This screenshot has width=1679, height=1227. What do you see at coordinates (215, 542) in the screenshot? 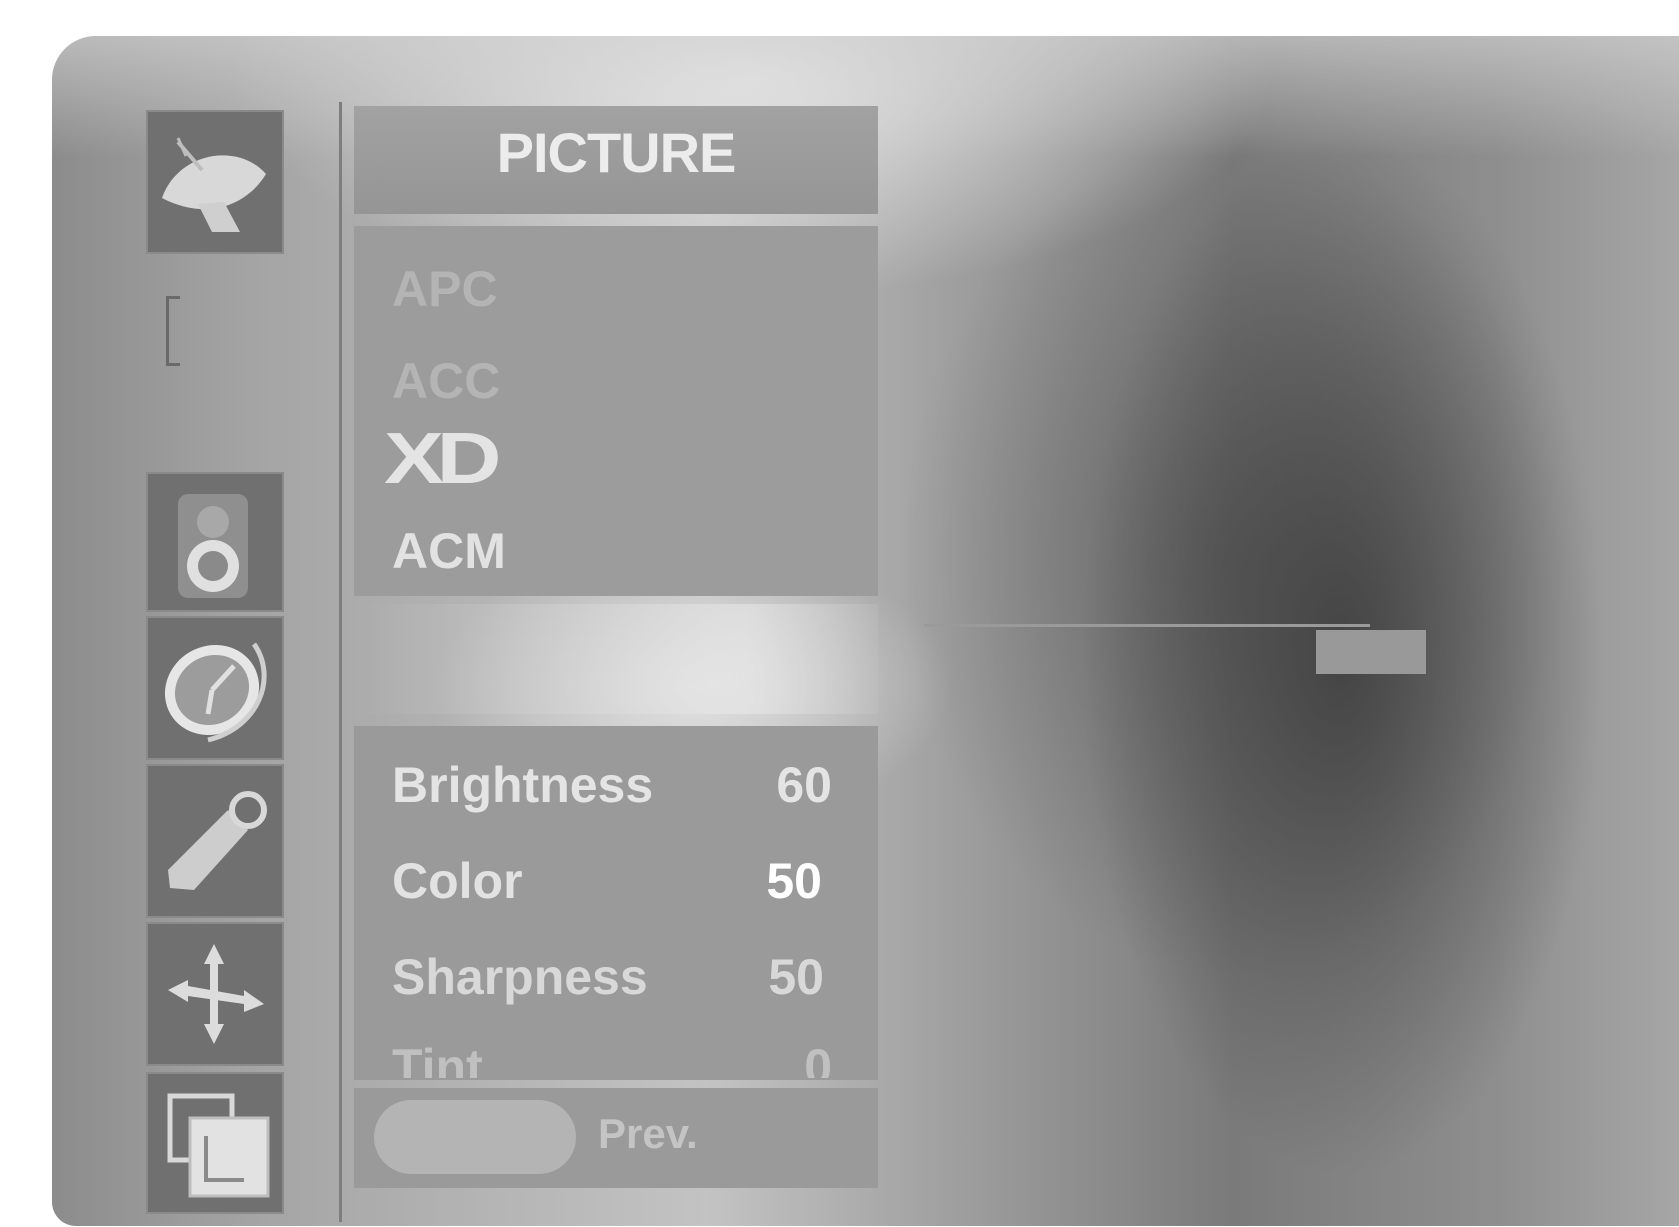
I see `speaker-icon` at bounding box center [215, 542].